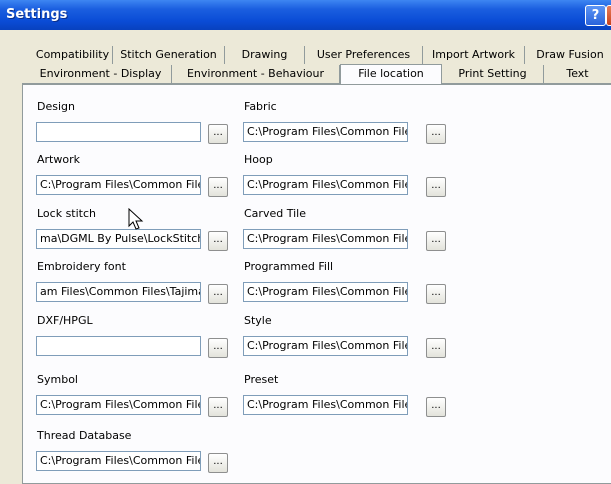 Image resolution: width=611 pixels, height=484 pixels. Describe the element at coordinates (58, 159) in the screenshot. I see `artwork-label: Artwork` at that location.